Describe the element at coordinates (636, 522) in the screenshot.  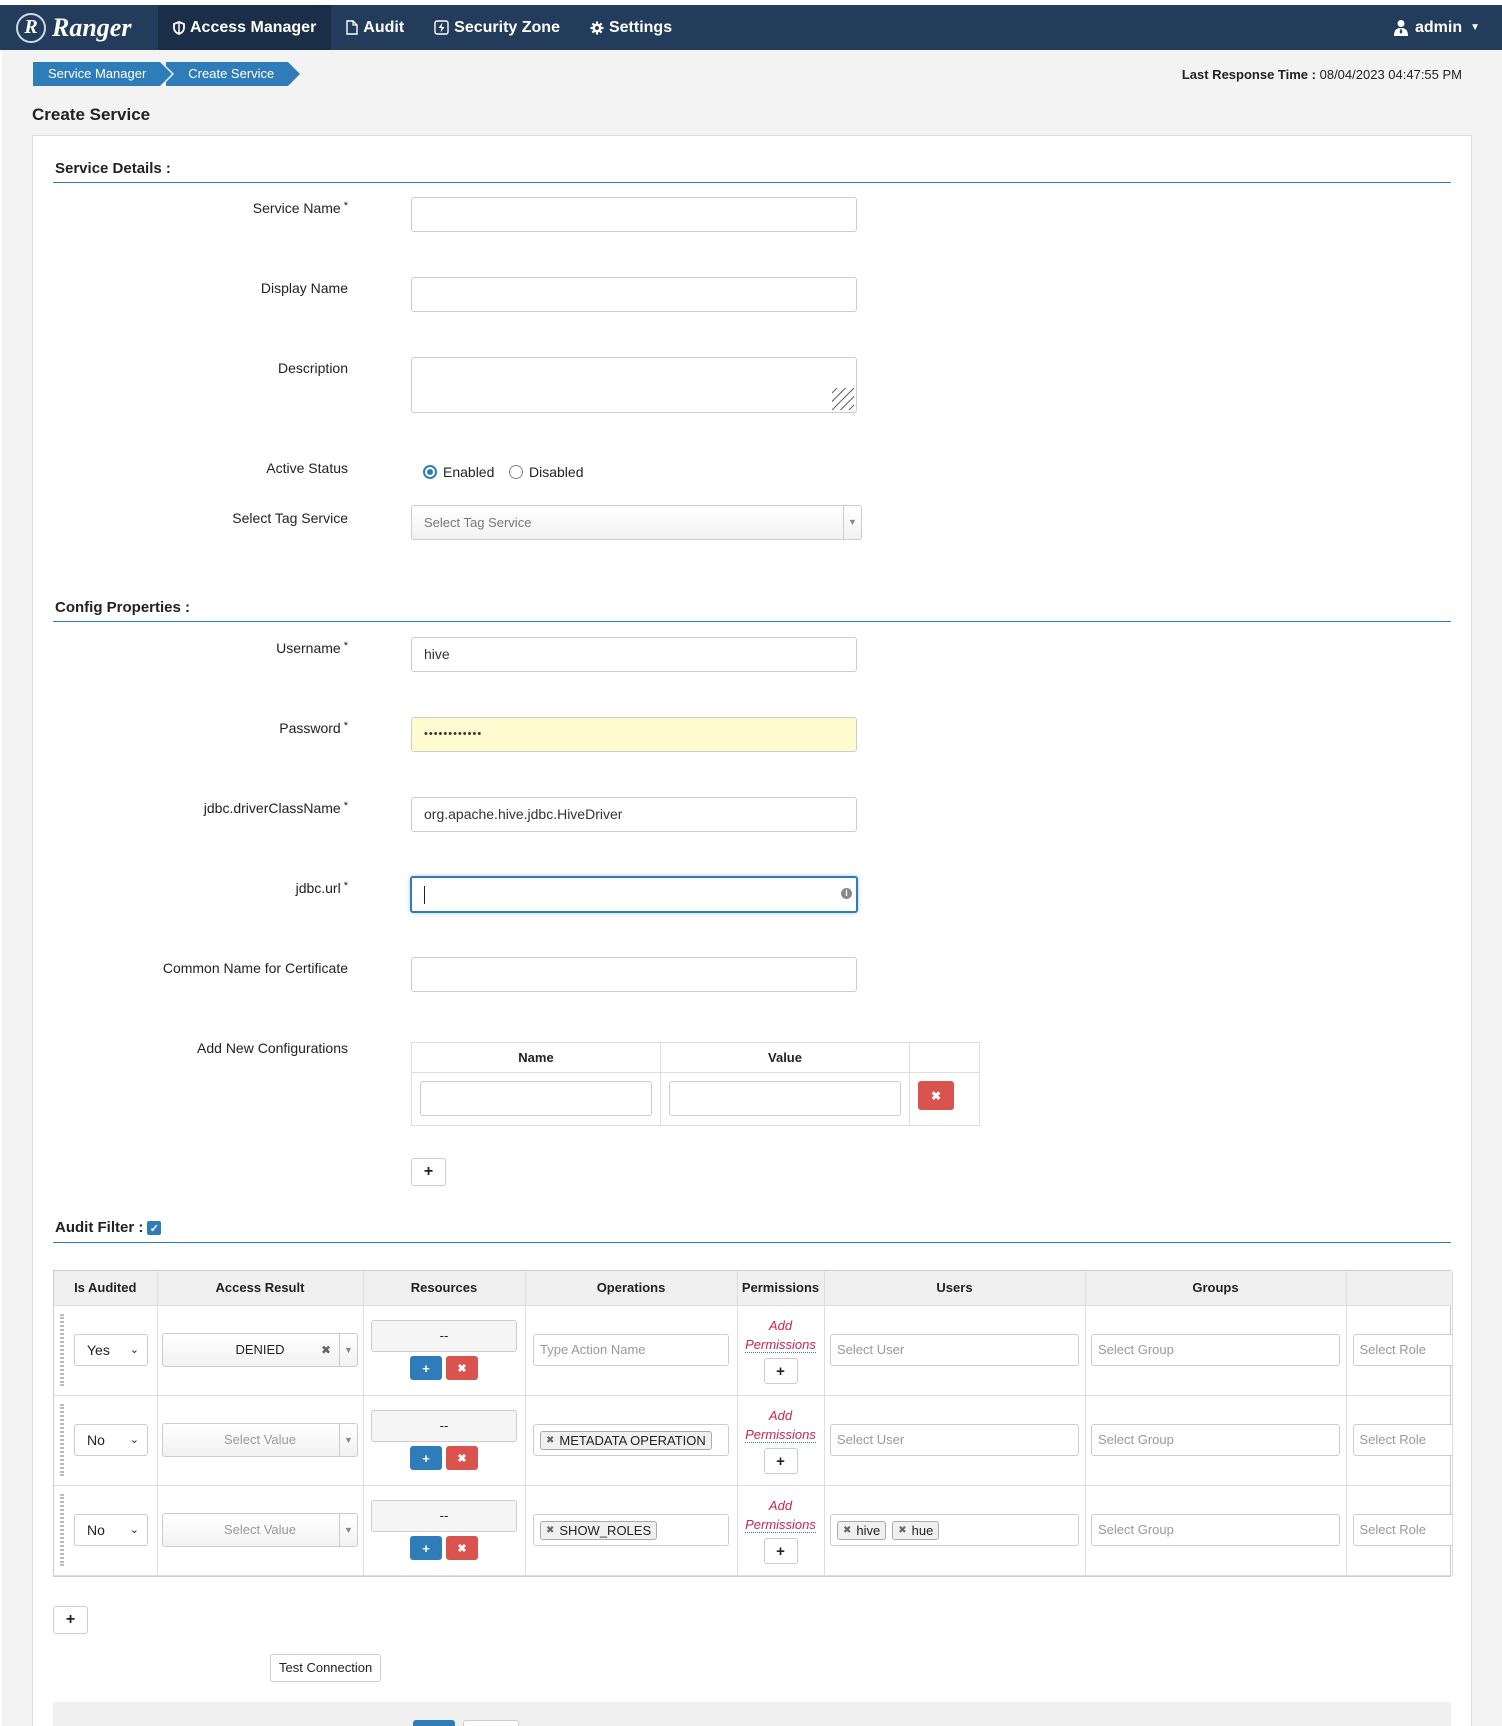
I see `tag-service-select: Select Tag Service ▼` at that location.